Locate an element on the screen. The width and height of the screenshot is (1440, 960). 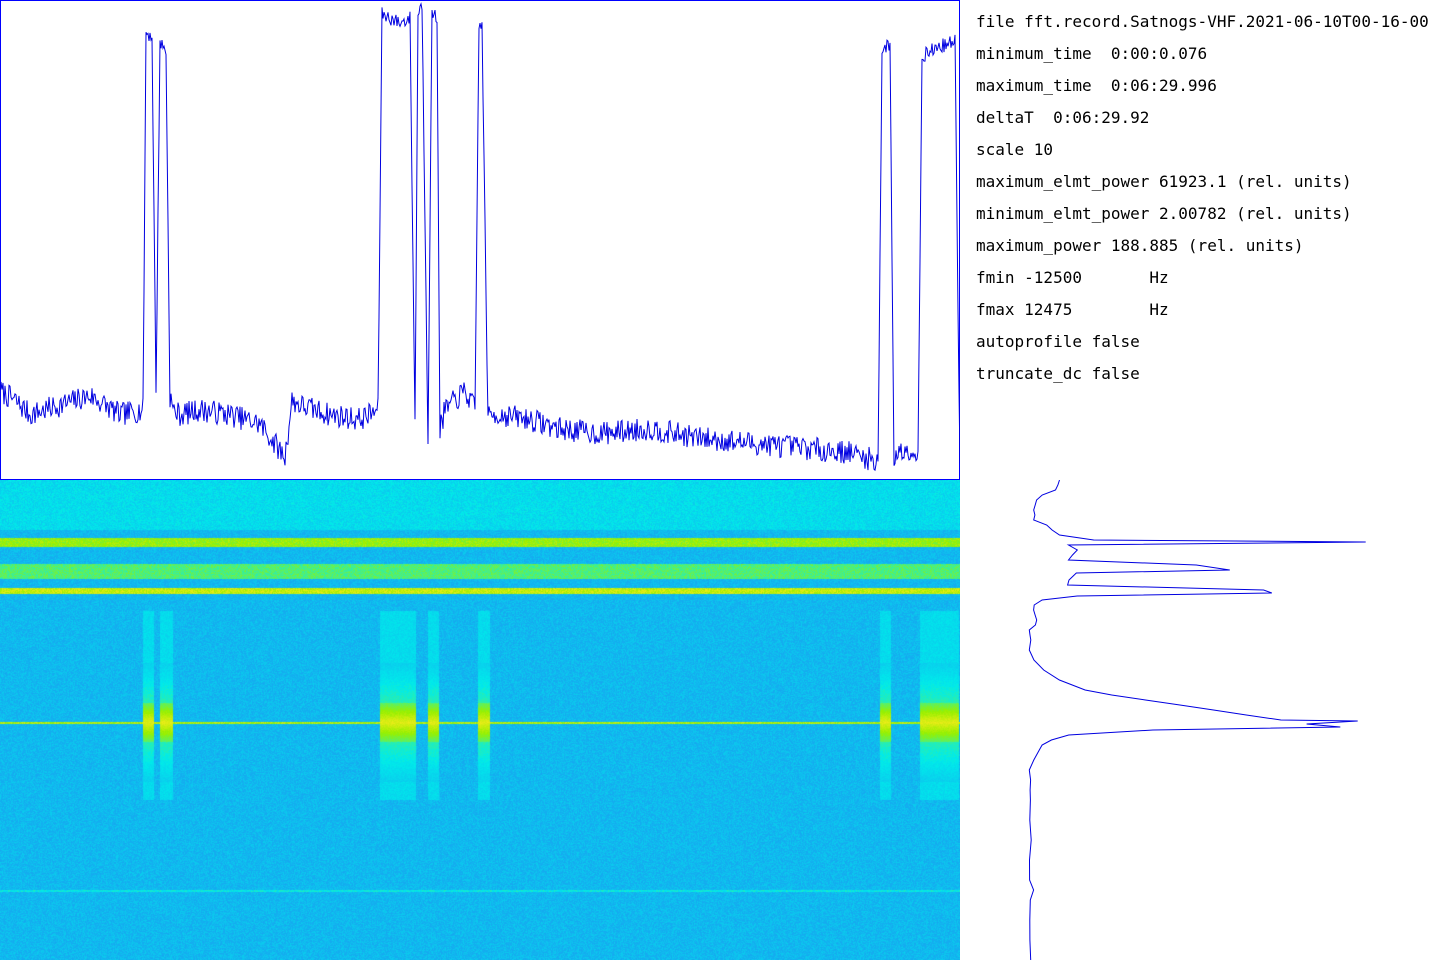
spectrum-profile-line is located at coordinates (1197, 720).